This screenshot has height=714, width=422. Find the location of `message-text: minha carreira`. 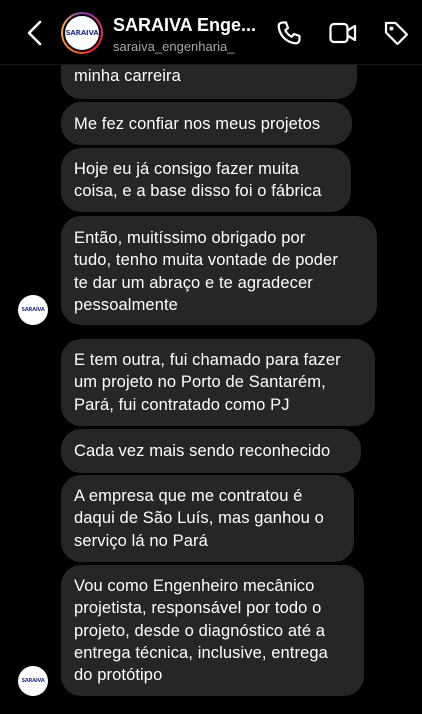

message-text: minha carreira is located at coordinates (127, 76).